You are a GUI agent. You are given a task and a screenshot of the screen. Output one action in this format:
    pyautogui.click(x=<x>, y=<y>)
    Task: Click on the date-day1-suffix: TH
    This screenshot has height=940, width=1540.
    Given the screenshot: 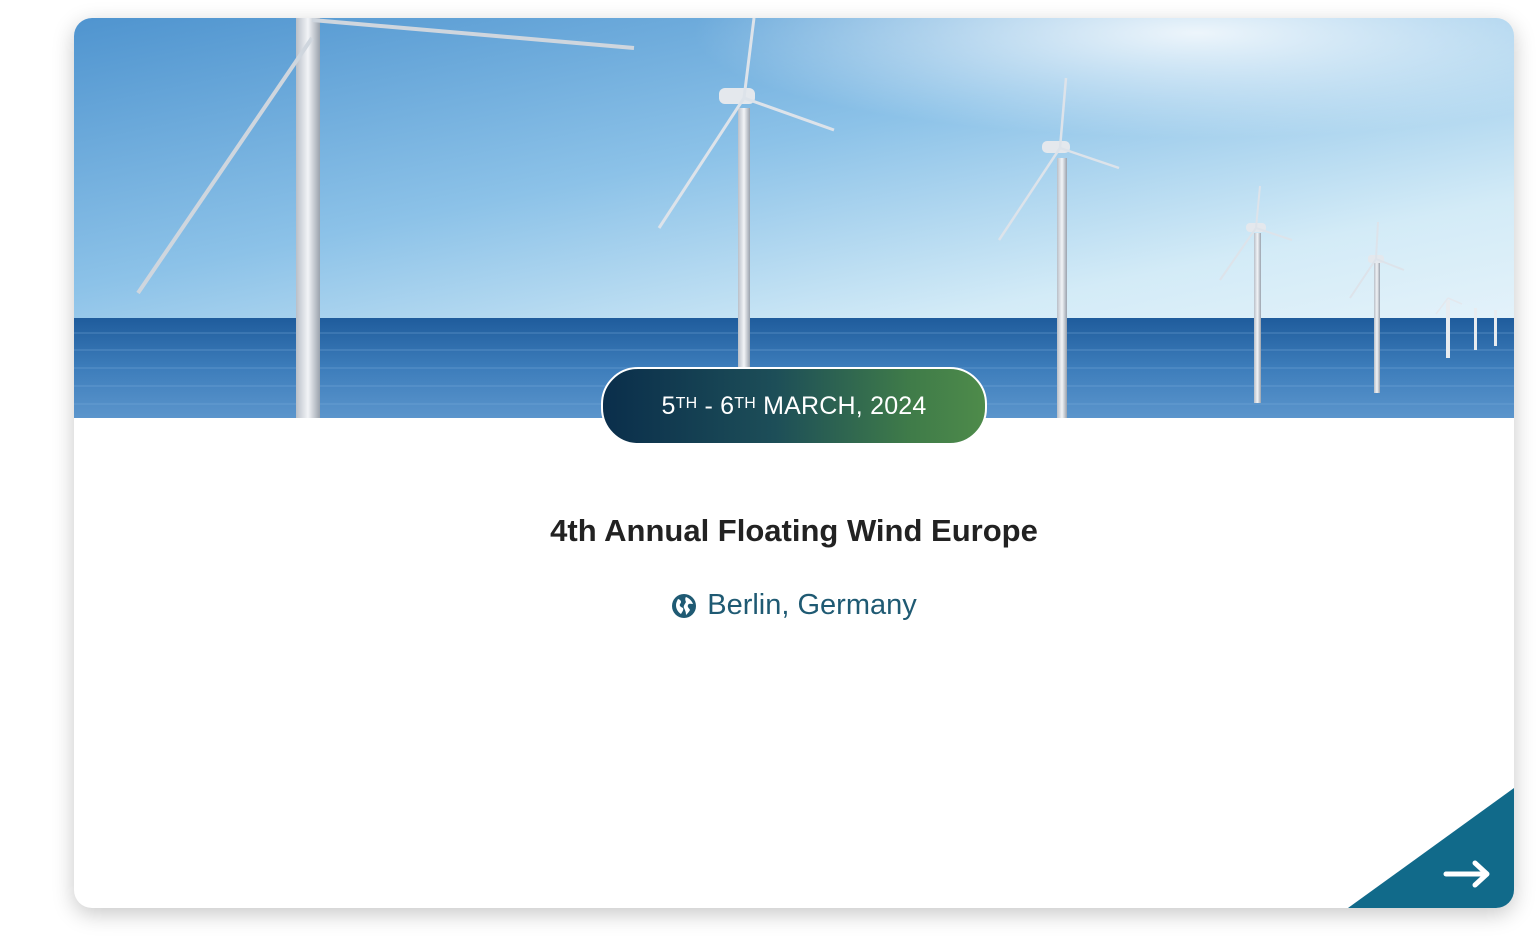 What is the action you would take?
    pyautogui.click(x=686, y=403)
    